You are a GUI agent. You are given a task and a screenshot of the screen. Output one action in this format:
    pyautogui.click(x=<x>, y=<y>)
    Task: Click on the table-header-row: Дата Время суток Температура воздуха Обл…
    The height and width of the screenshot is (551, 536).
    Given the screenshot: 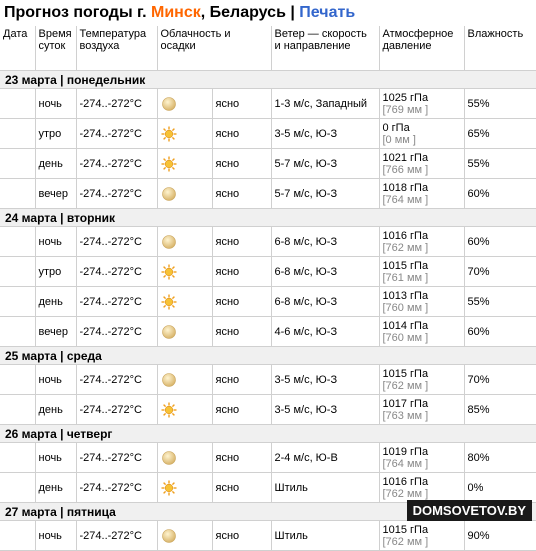 What is the action you would take?
    pyautogui.click(x=268, y=48)
    